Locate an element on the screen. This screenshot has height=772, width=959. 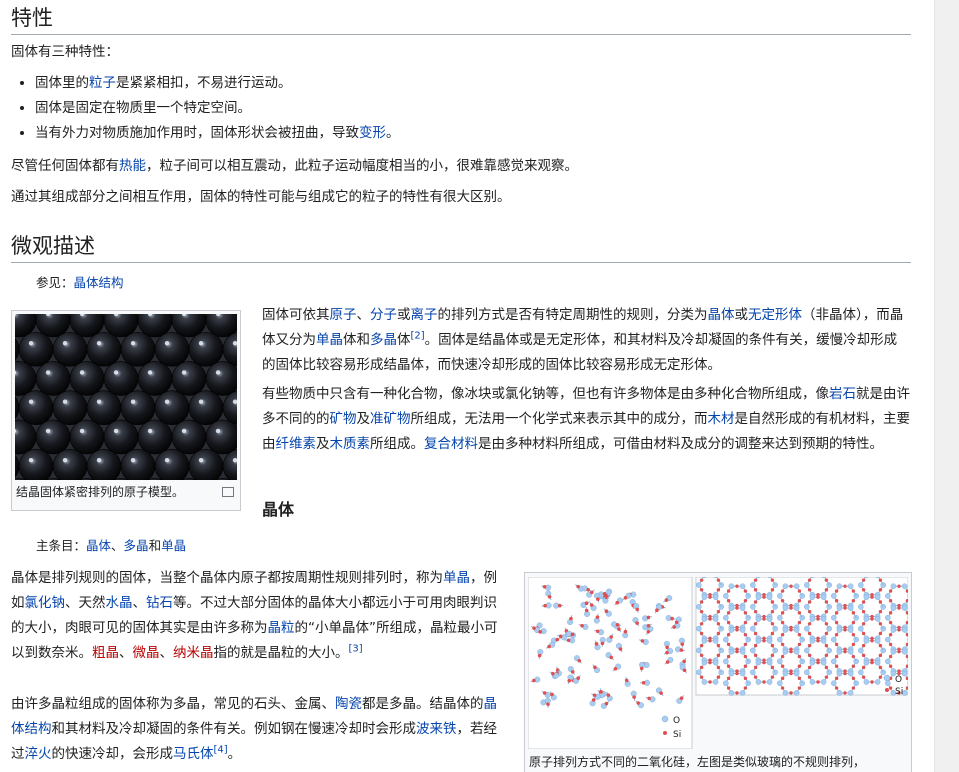
list-item: 固体是固定在物质里一个特定空间。 is located at coordinates (217, 108).